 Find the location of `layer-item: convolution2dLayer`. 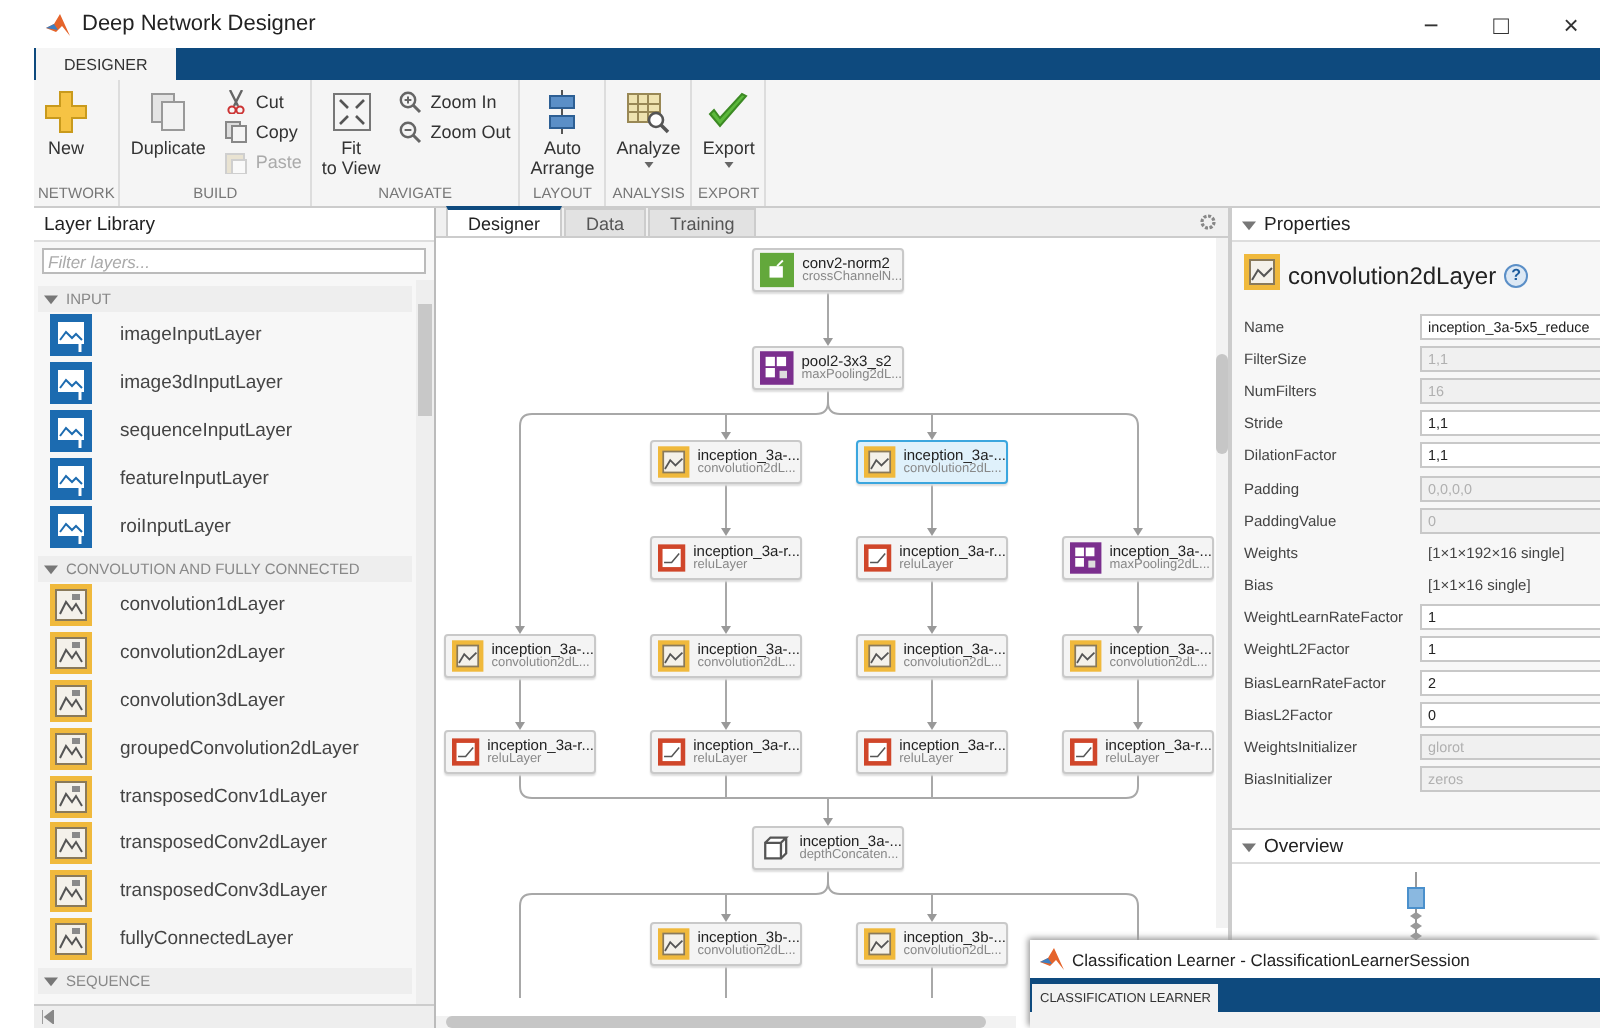

layer-item: convolution2dLayer is located at coordinates (225, 653).